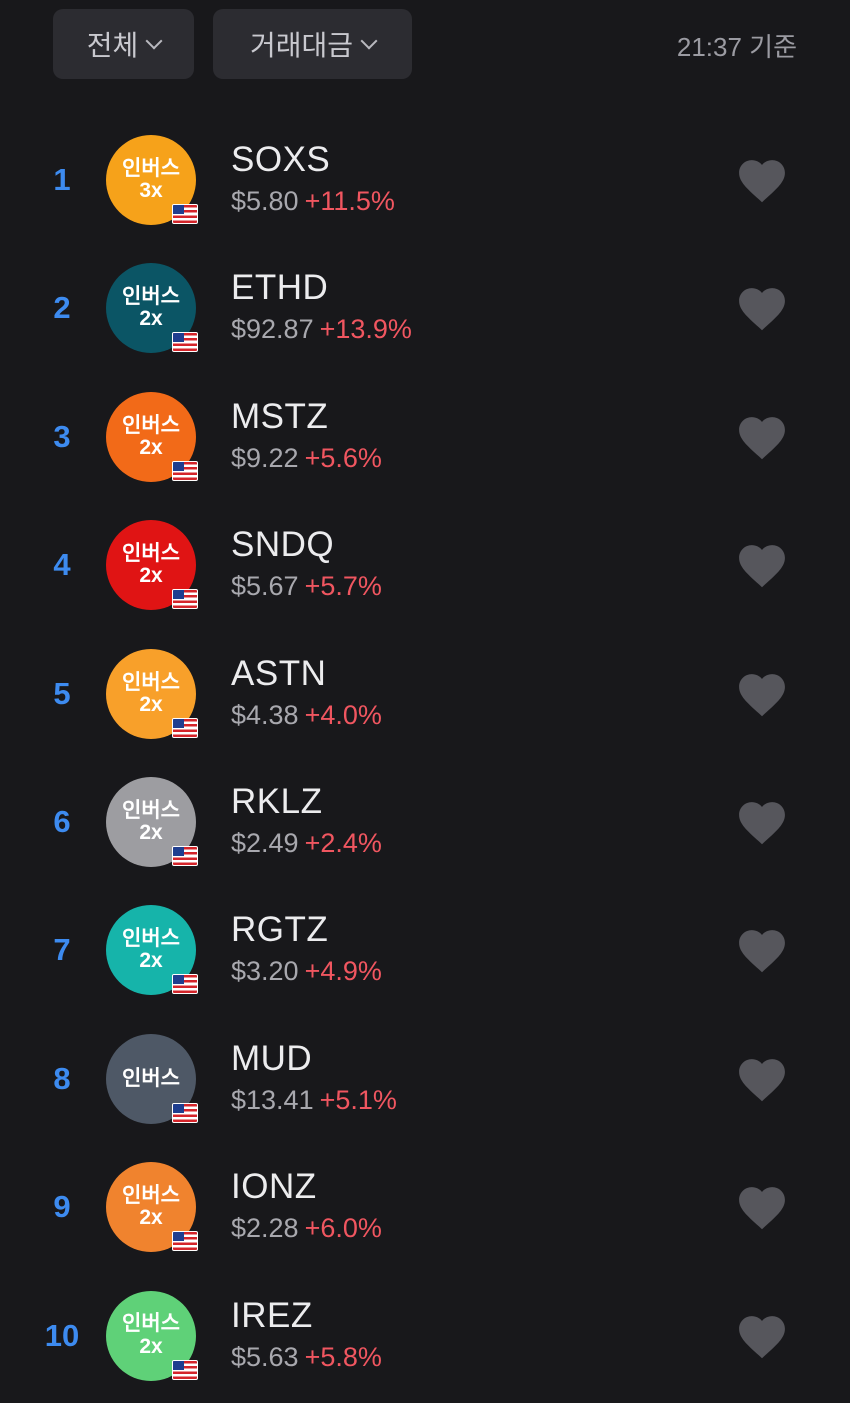  Describe the element at coordinates (123, 44) in the screenshot. I see `market-filter-dropdown: 전체` at that location.